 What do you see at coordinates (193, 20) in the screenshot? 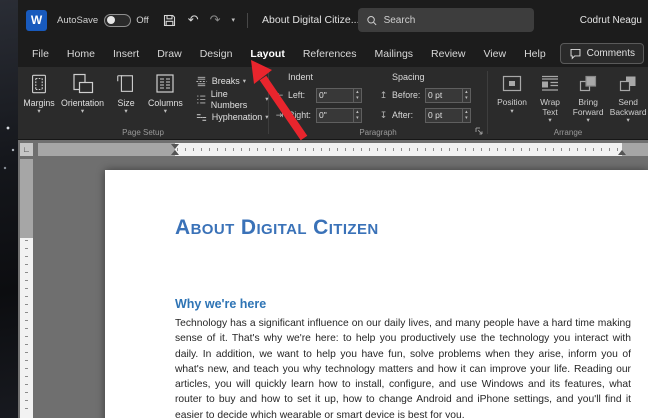
I see `undo-icon: ↶` at bounding box center [193, 20].